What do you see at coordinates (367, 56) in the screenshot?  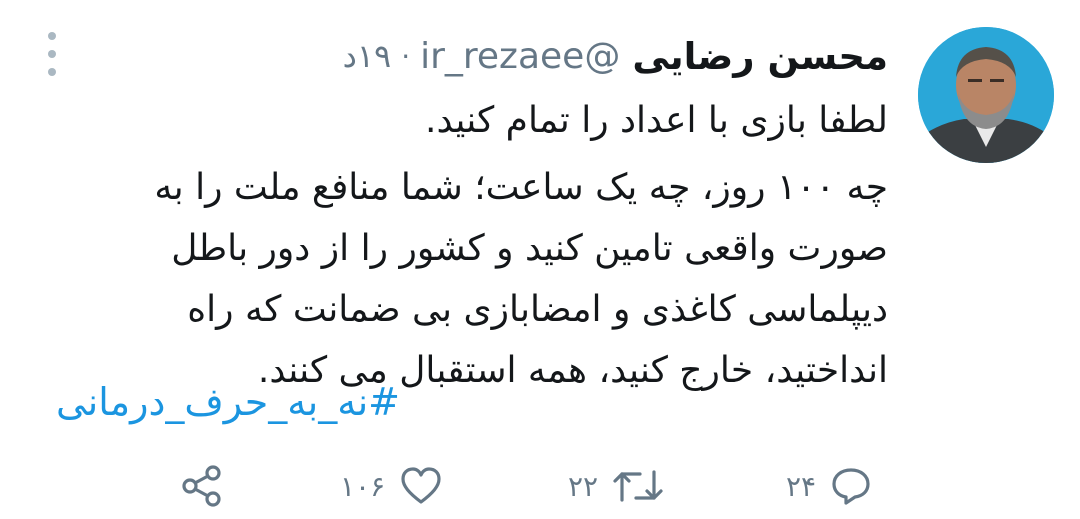 I see `timestamp: ۱۹د` at bounding box center [367, 56].